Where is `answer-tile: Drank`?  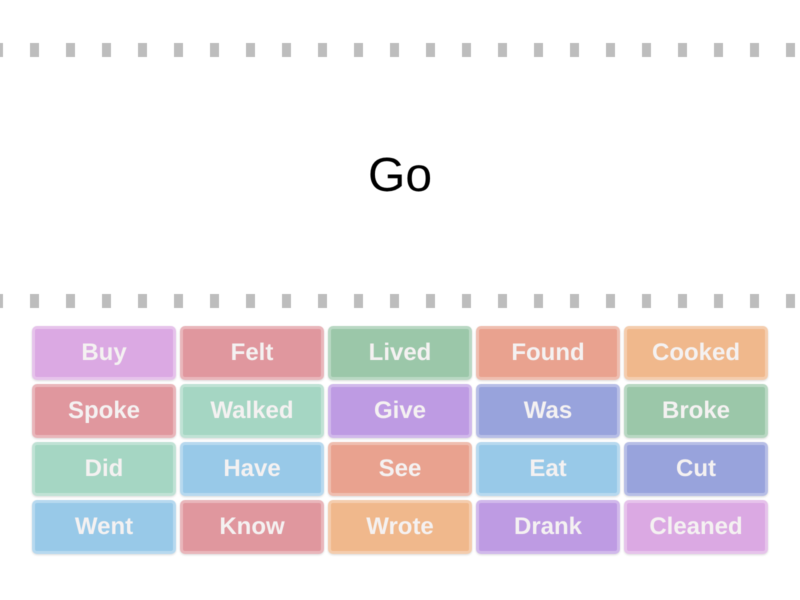
answer-tile: Drank is located at coordinates (548, 527).